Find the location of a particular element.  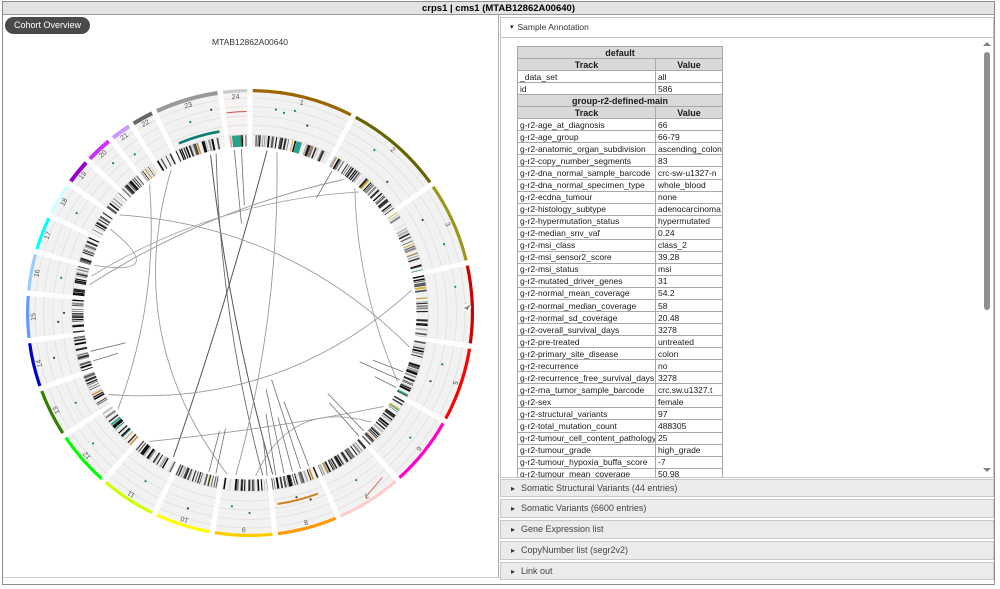

svg-text: 15 is located at coordinates (33, 317).